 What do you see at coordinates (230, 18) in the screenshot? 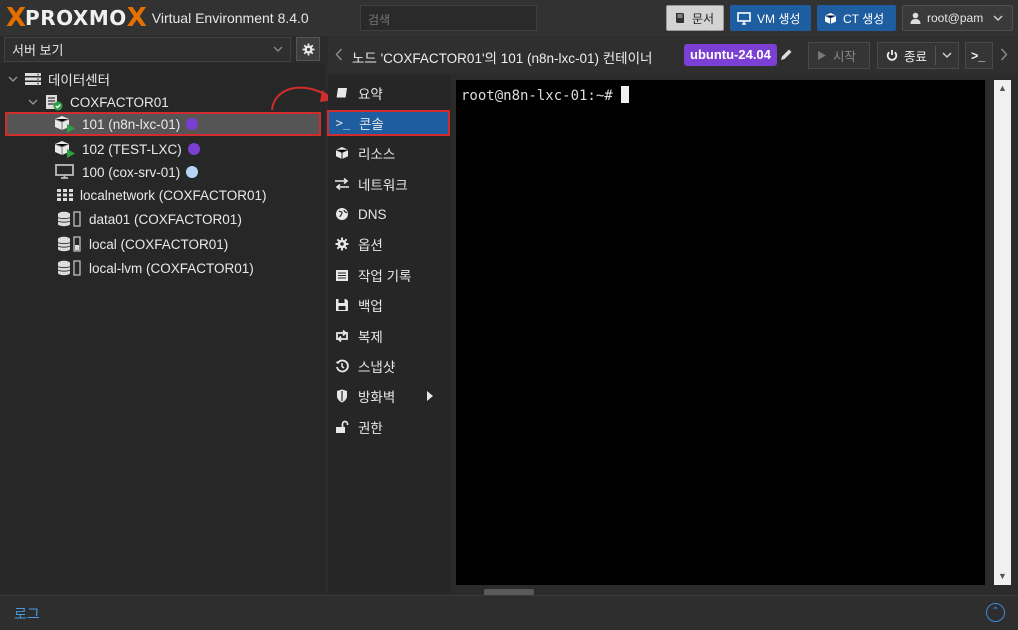
I see `version-label: Virtual Environment 8.4.0` at bounding box center [230, 18].